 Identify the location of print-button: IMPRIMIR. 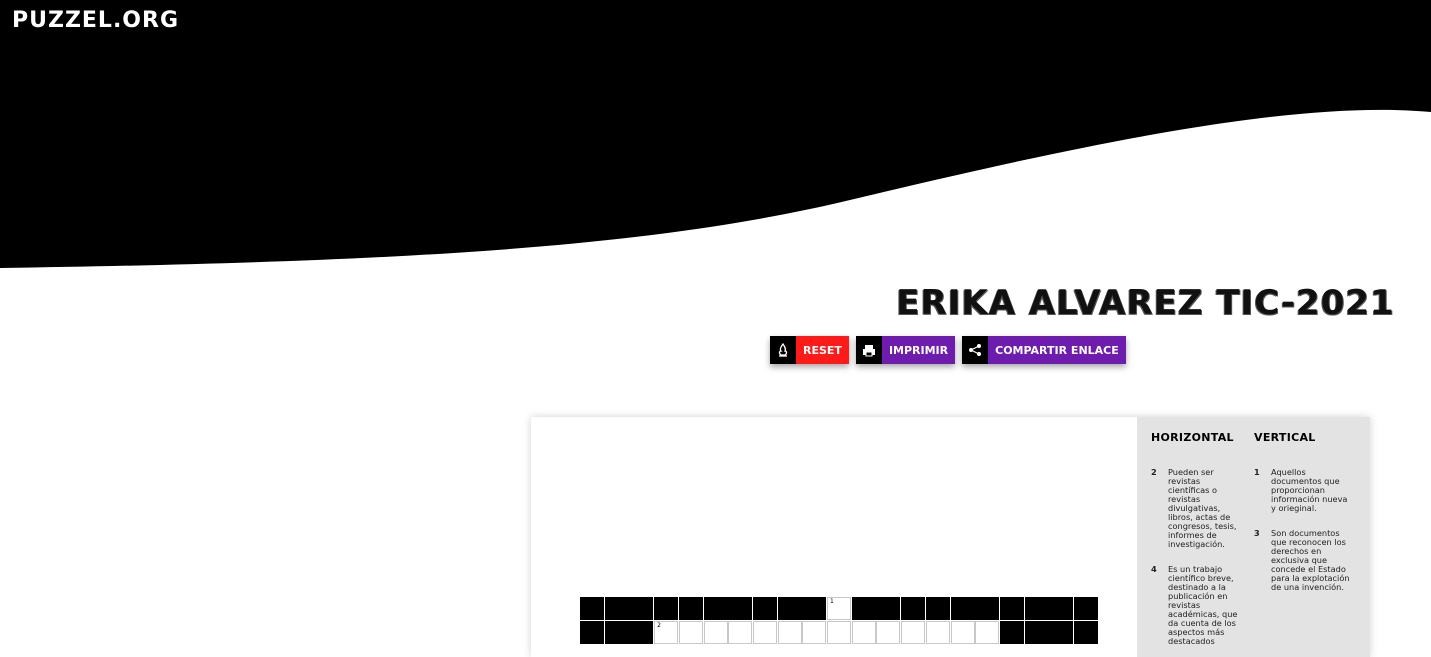
(905, 350).